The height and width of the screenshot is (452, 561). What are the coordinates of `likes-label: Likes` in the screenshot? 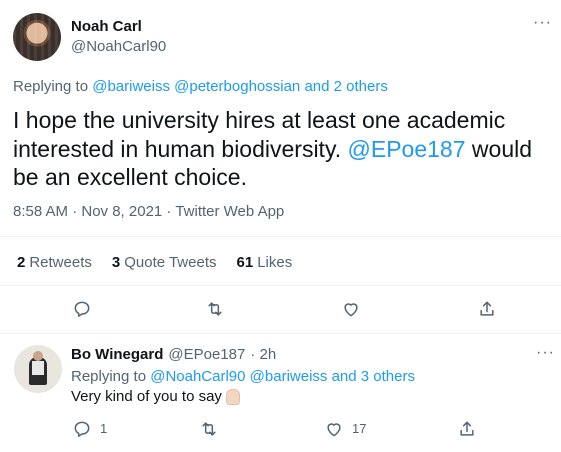 It's located at (275, 262).